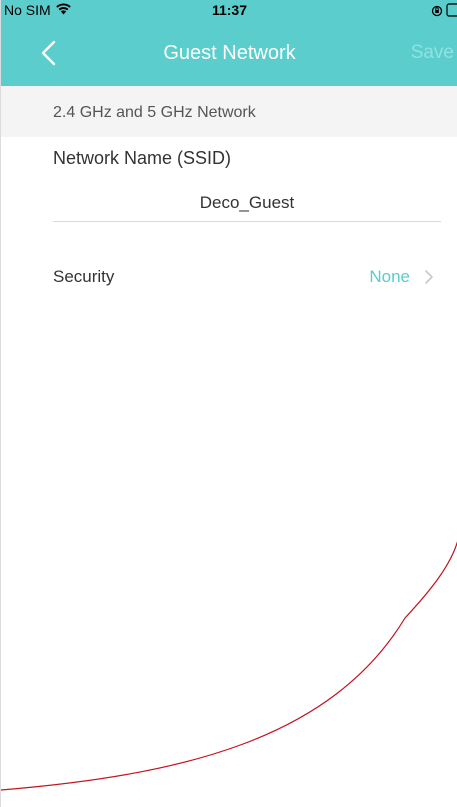 This screenshot has width=457, height=807. I want to click on nav-bar: Guest Network Save, so click(229, 54).